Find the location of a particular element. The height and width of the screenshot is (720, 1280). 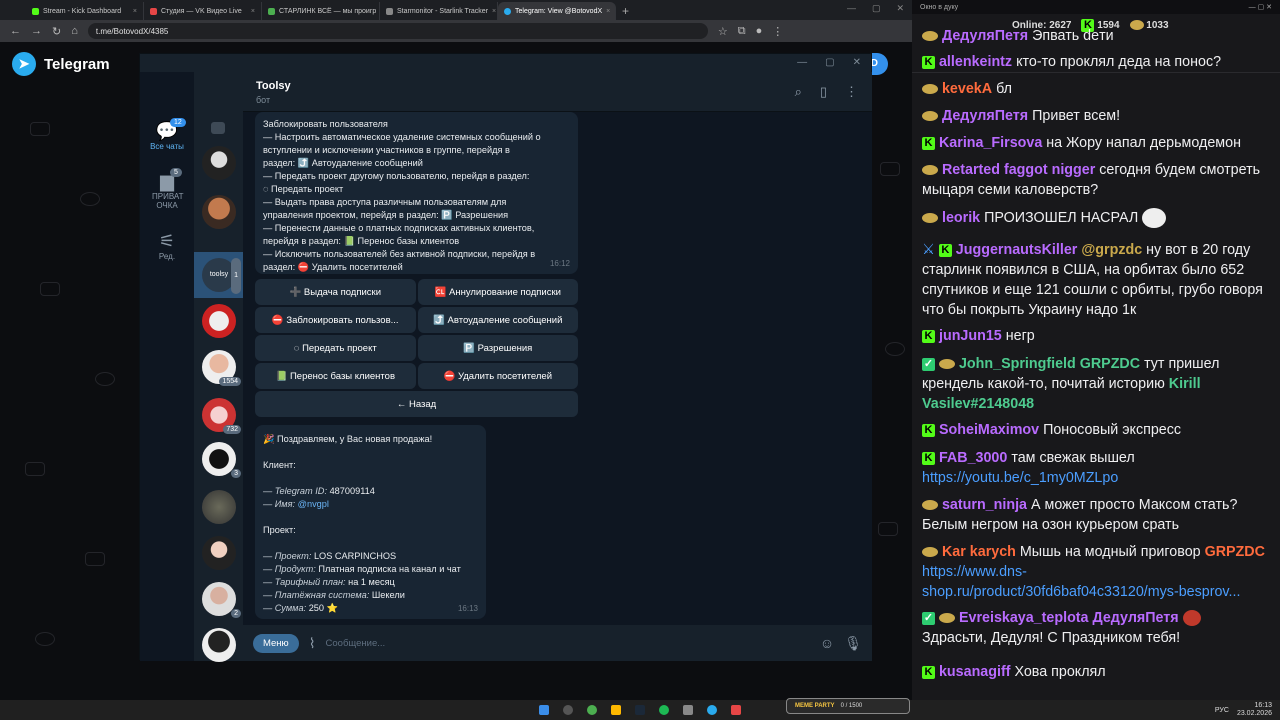

tab-starlink: СТАРЛИНК ВСЁ — мы проигр× is located at coordinates (321, 11).